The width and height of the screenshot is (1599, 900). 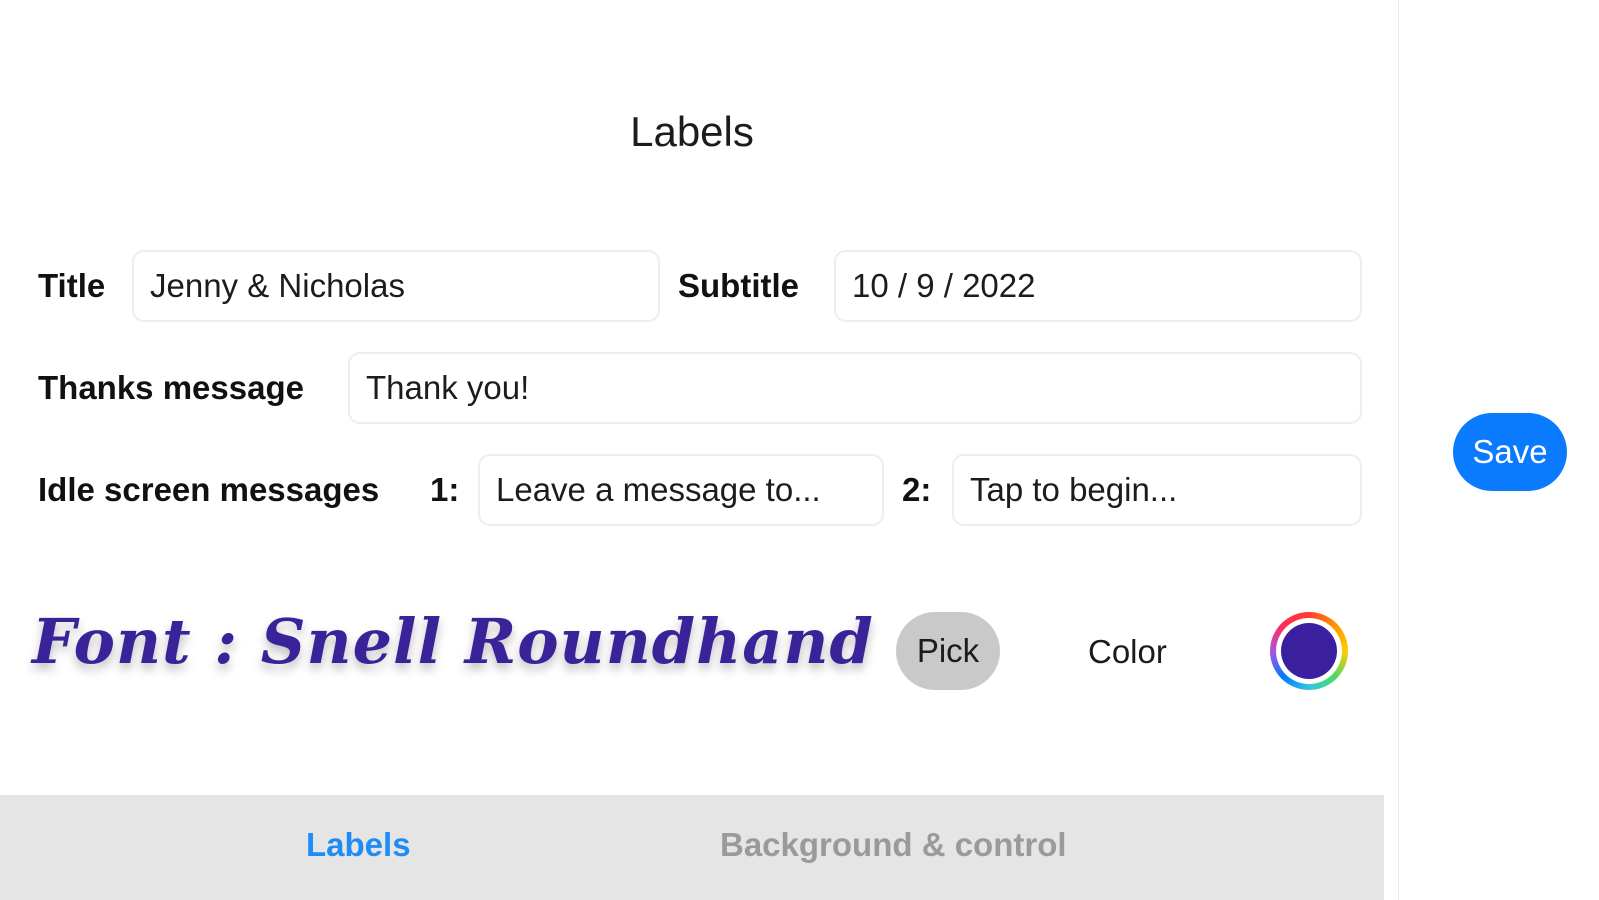 What do you see at coordinates (171, 387) in the screenshot?
I see `thanks-message-label: Thanks message` at bounding box center [171, 387].